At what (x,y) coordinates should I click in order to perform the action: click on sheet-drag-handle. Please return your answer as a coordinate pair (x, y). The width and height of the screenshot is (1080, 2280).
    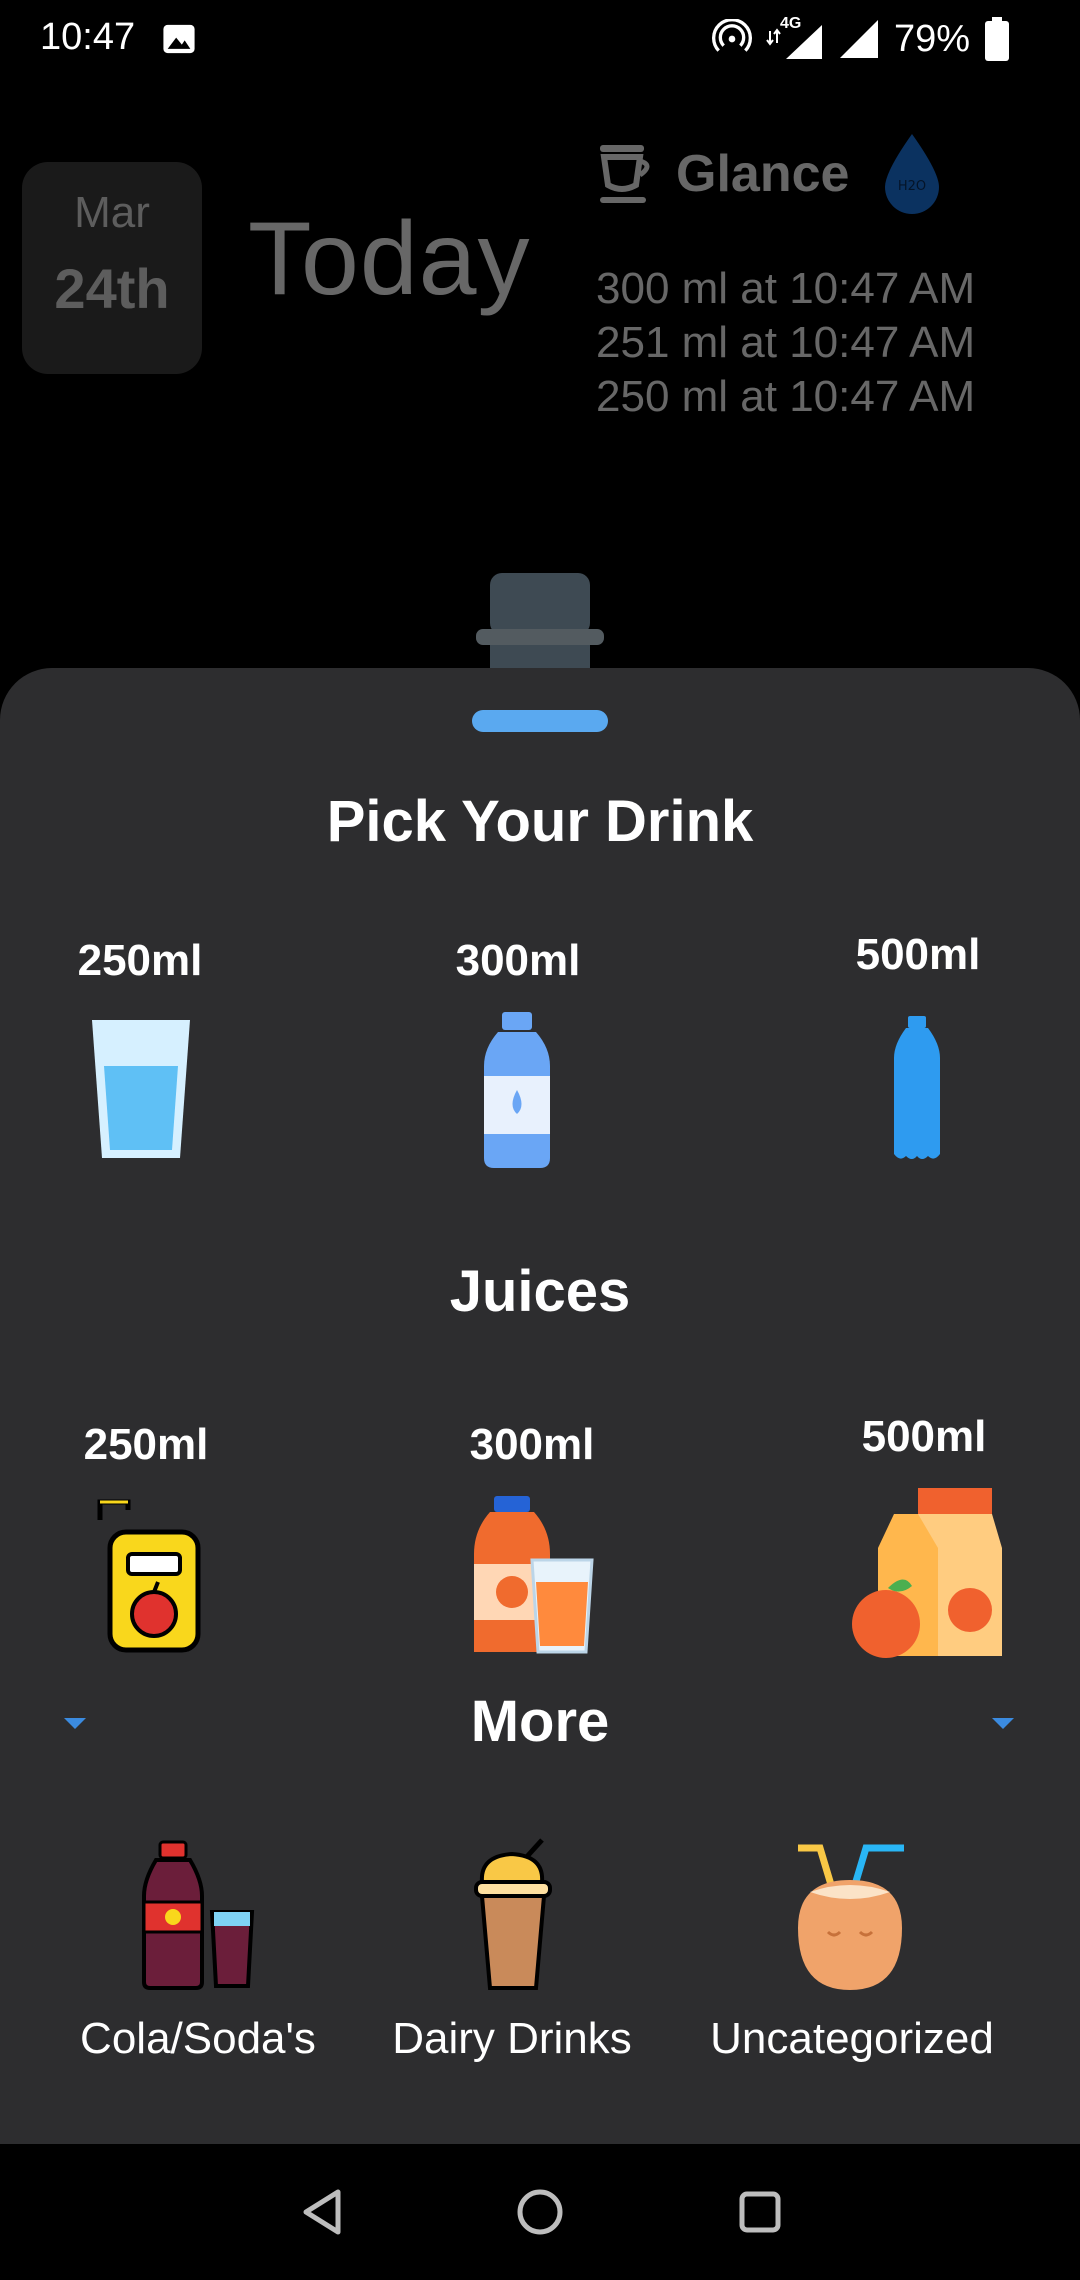
    Looking at the image, I should click on (540, 721).